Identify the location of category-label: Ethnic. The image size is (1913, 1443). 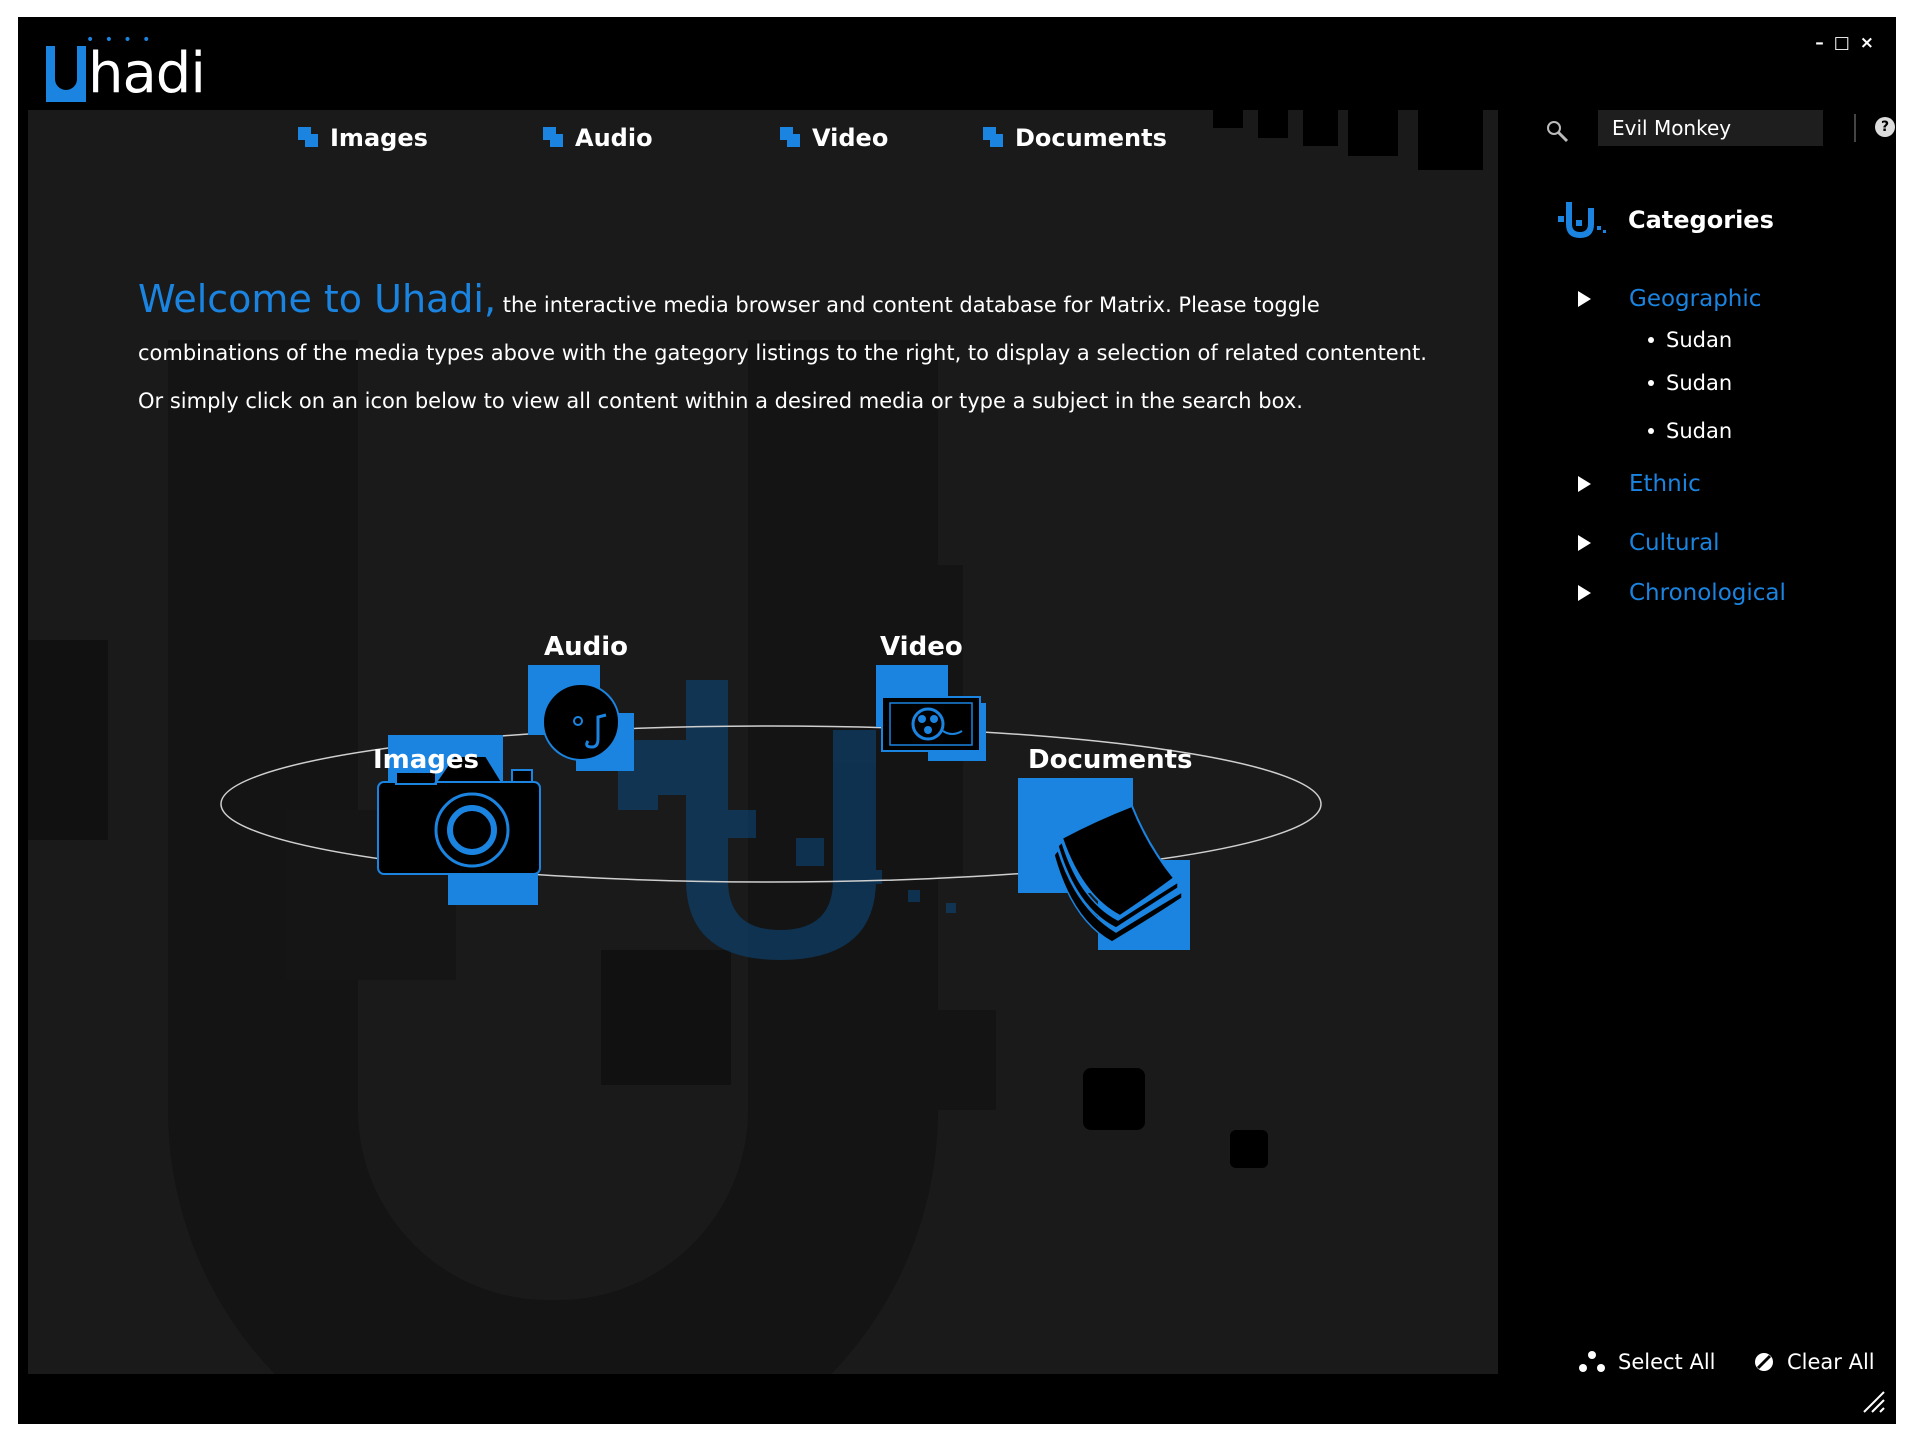
(1665, 484).